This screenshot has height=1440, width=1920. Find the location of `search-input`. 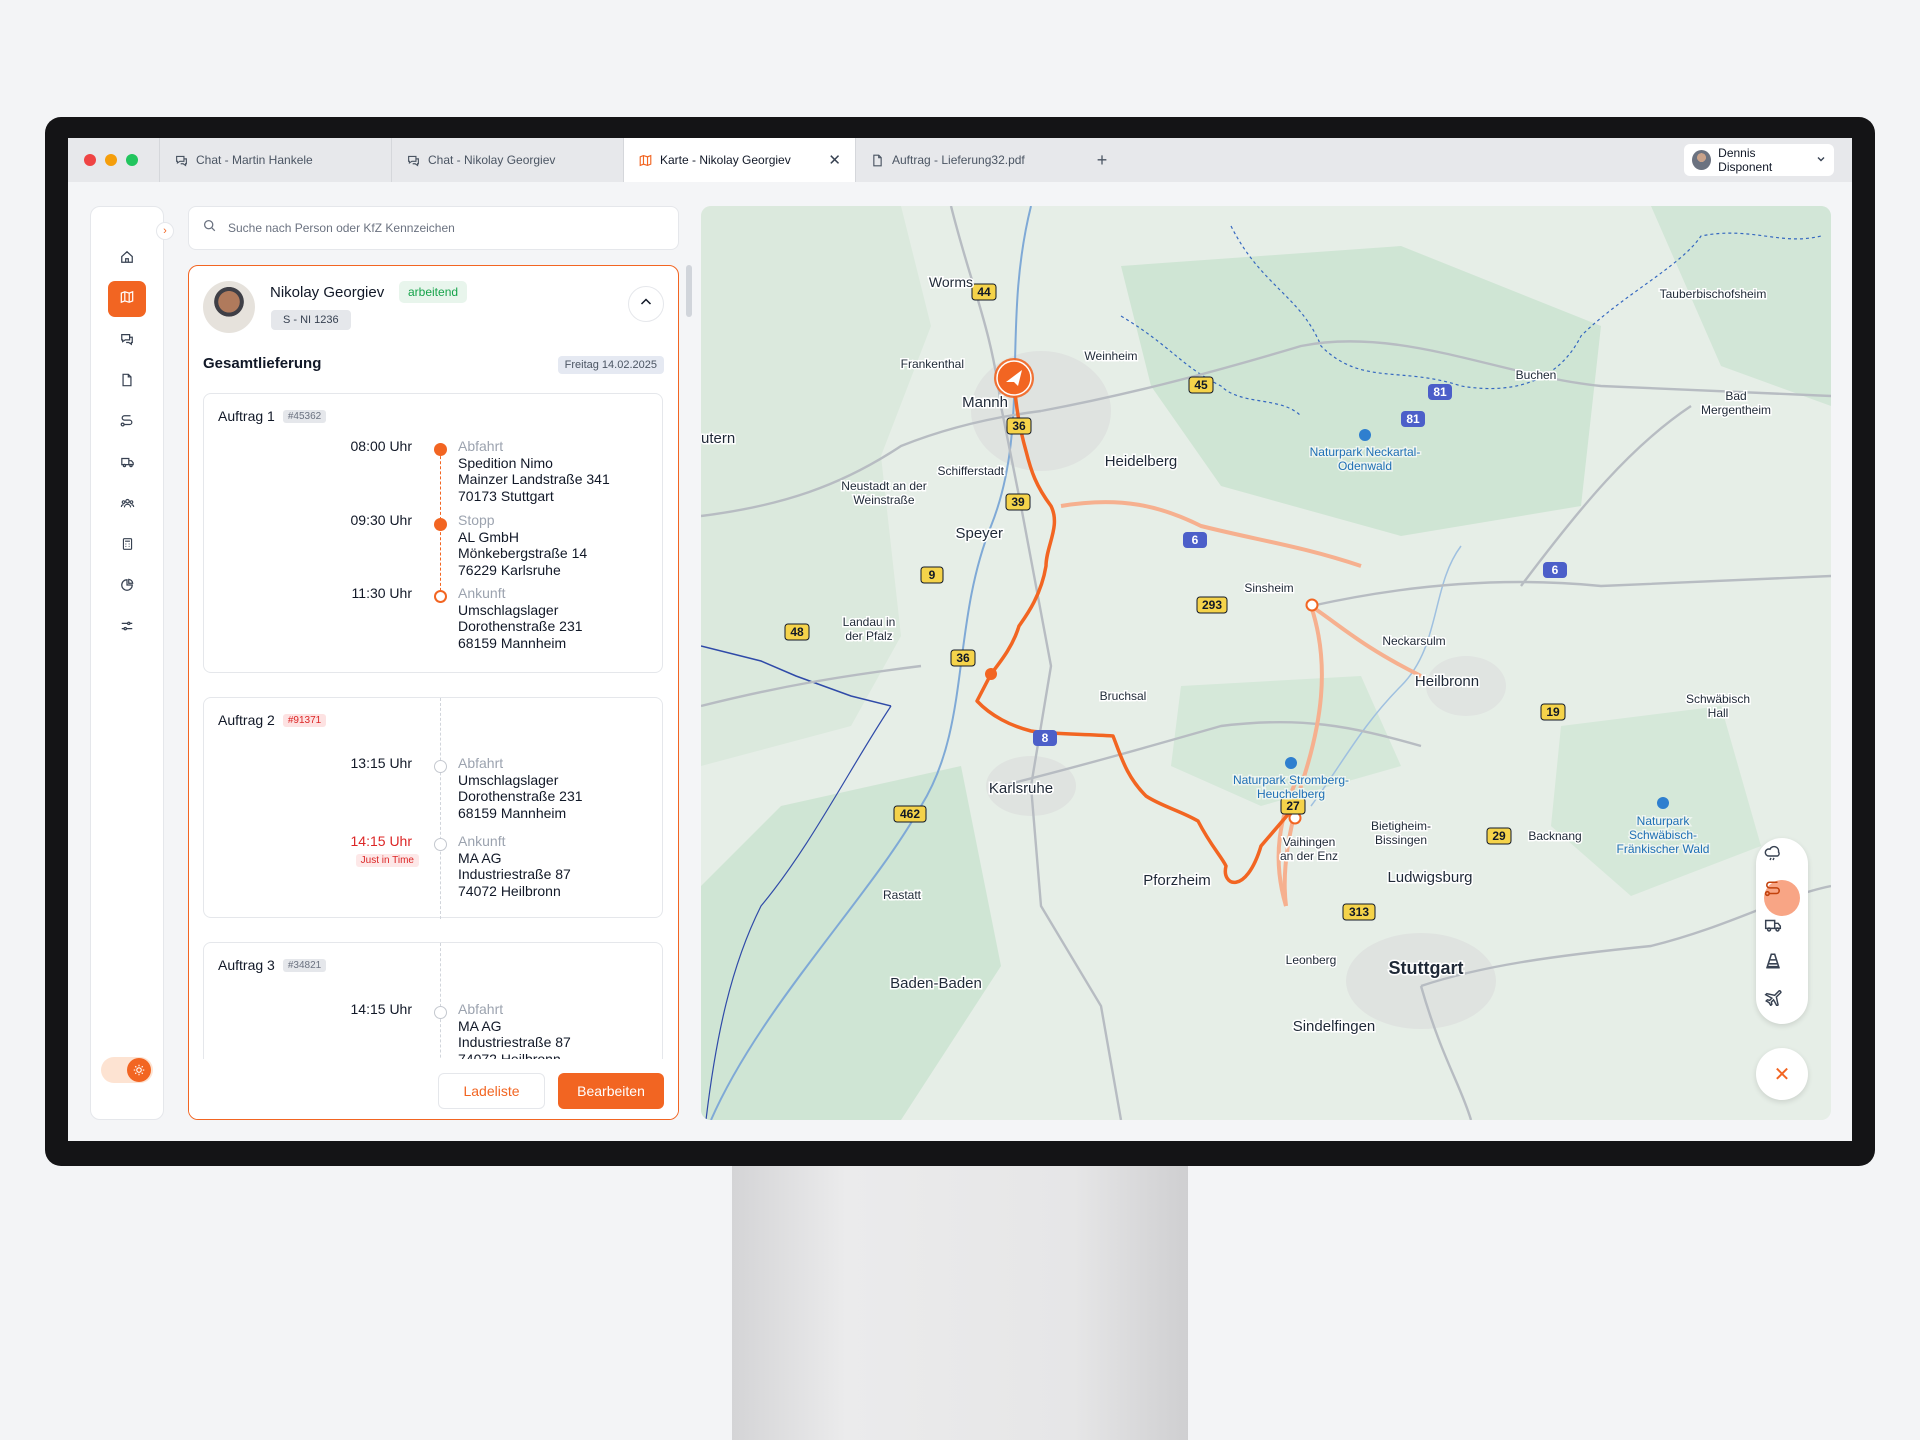

search-input is located at coordinates (438, 228).